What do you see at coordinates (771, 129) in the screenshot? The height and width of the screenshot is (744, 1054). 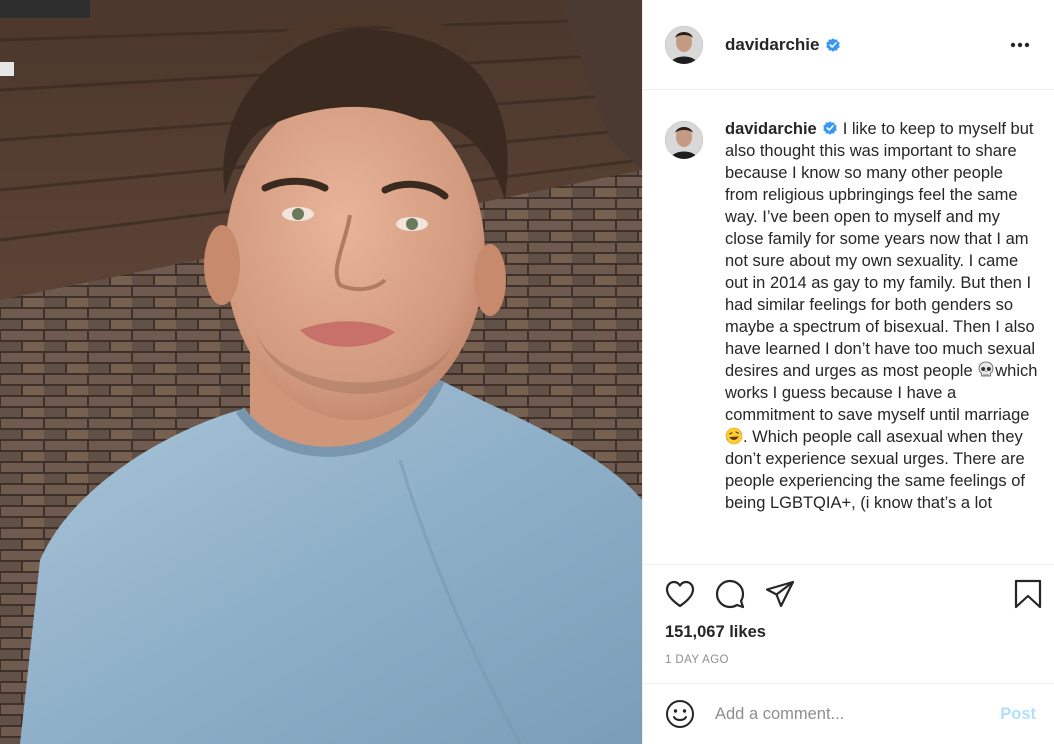 I see `caption-username-link: davidarchie` at bounding box center [771, 129].